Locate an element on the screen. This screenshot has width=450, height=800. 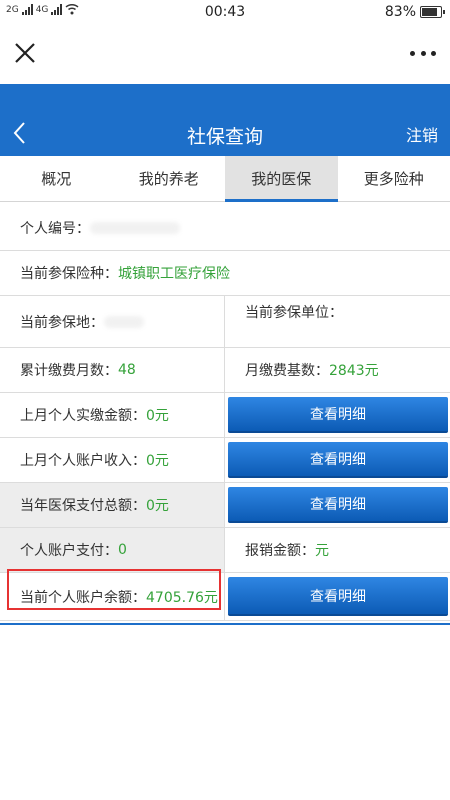
balance-label: 当前个人账户余额： is located at coordinates (83, 597).